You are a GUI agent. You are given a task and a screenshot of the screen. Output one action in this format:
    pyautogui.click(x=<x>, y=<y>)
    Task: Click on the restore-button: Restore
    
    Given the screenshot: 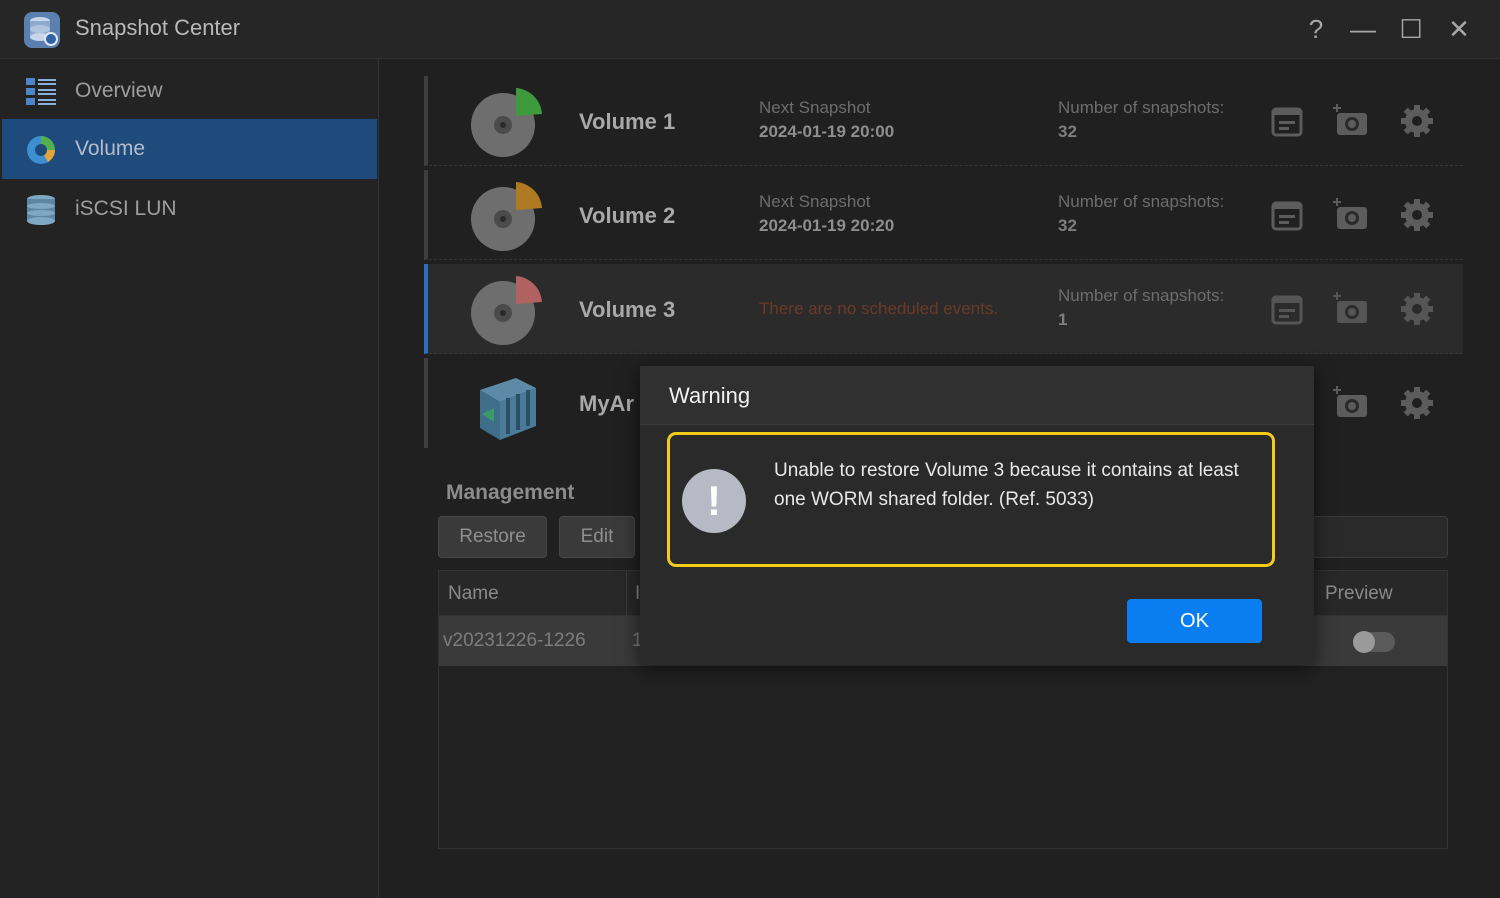 What is the action you would take?
    pyautogui.click(x=492, y=537)
    